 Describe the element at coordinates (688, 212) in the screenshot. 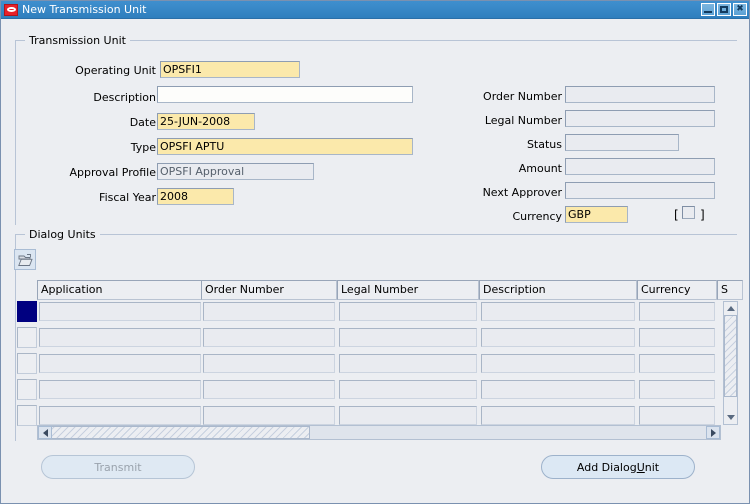

I see `currency-flag-checkbox` at that location.